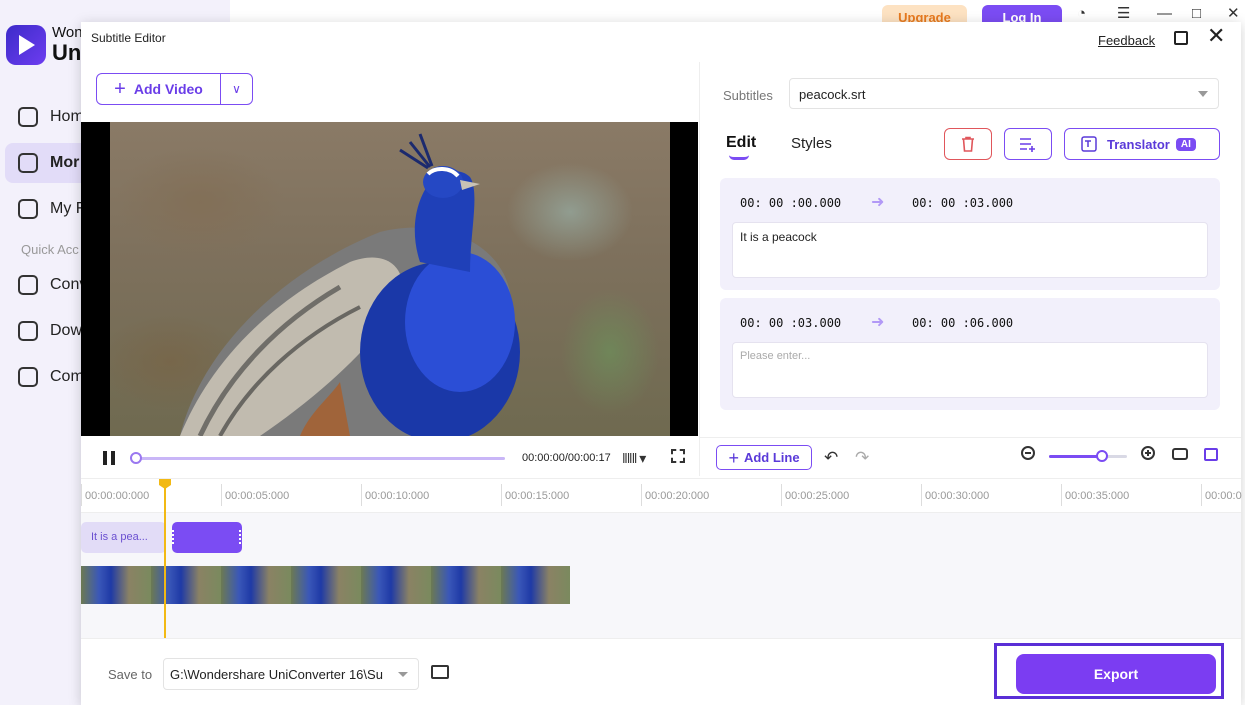 Image resolution: width=1245 pixels, height=705 pixels. Describe the element at coordinates (1085, 13) in the screenshot. I see `headset-icon: ◔` at that location.